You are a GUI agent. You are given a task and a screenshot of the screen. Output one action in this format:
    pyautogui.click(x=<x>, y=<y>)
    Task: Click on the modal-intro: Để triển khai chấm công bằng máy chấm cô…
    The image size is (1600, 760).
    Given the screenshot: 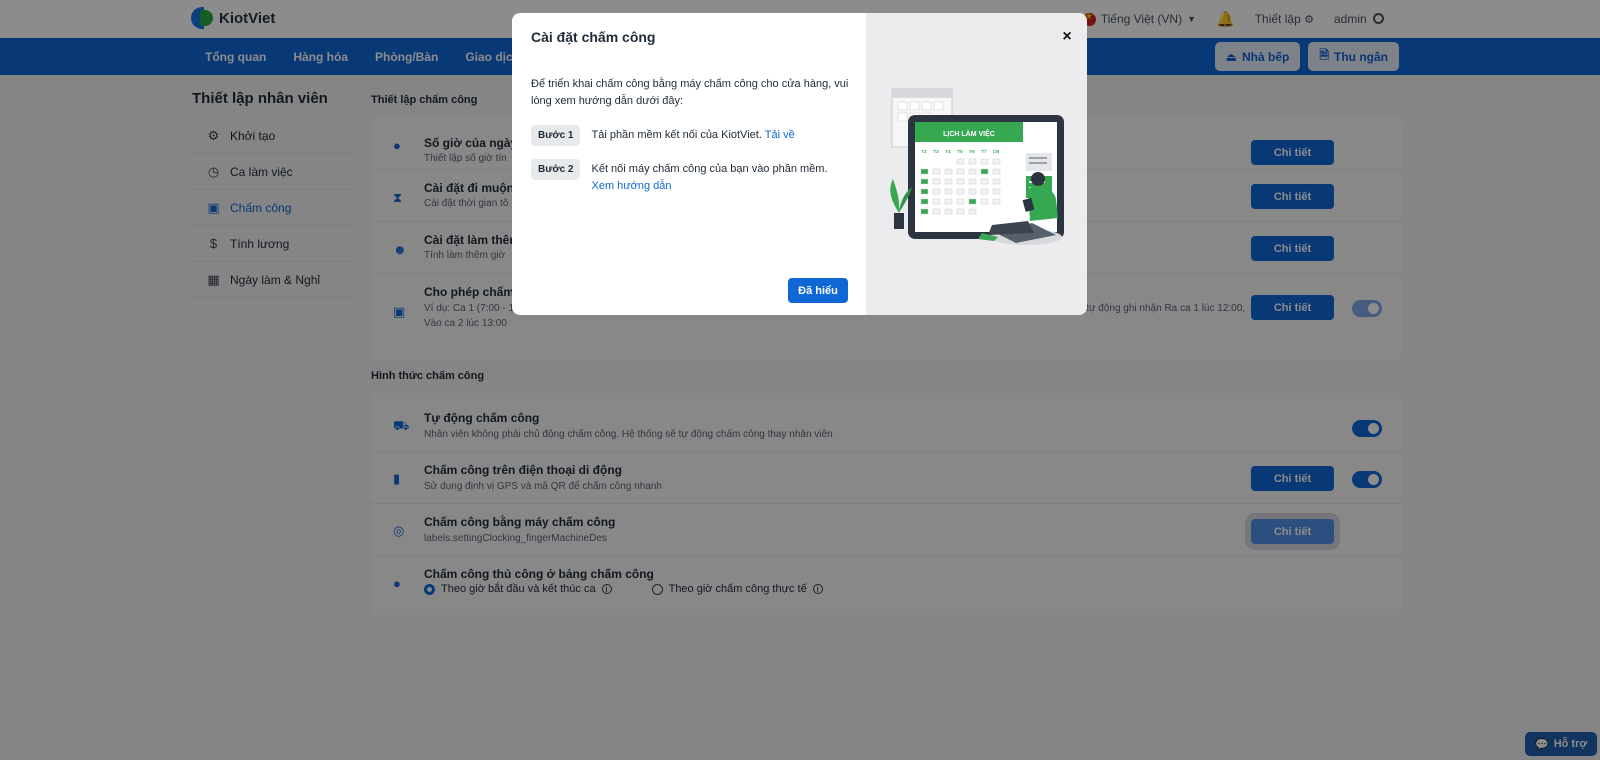 What is the action you would take?
    pyautogui.click(x=690, y=92)
    